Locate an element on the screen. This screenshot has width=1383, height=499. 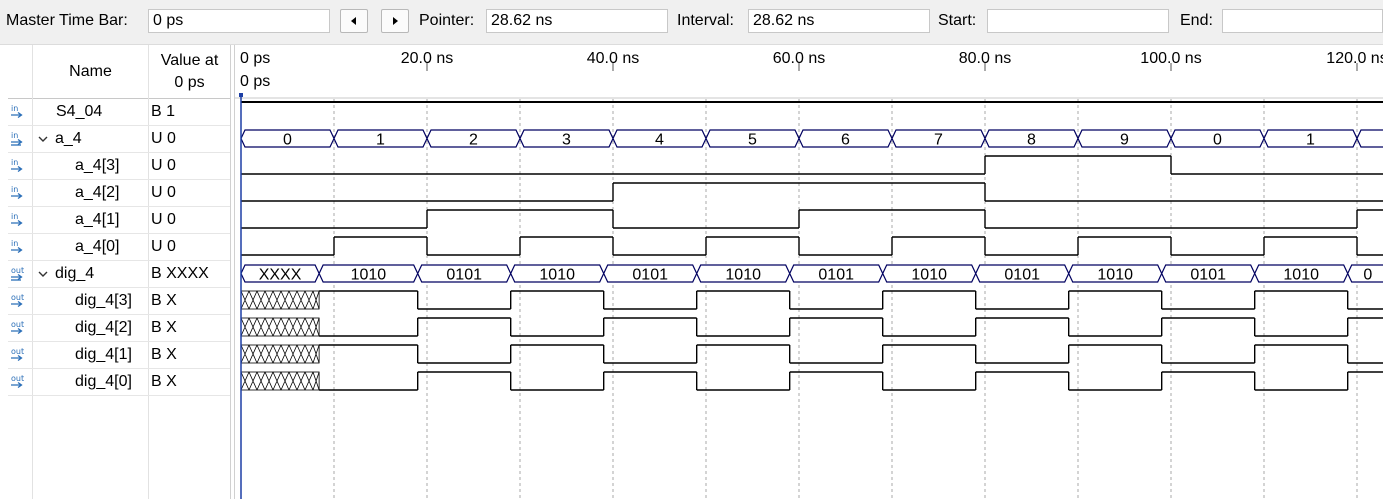
arrow-right-icon is located at coordinates (395, 21).